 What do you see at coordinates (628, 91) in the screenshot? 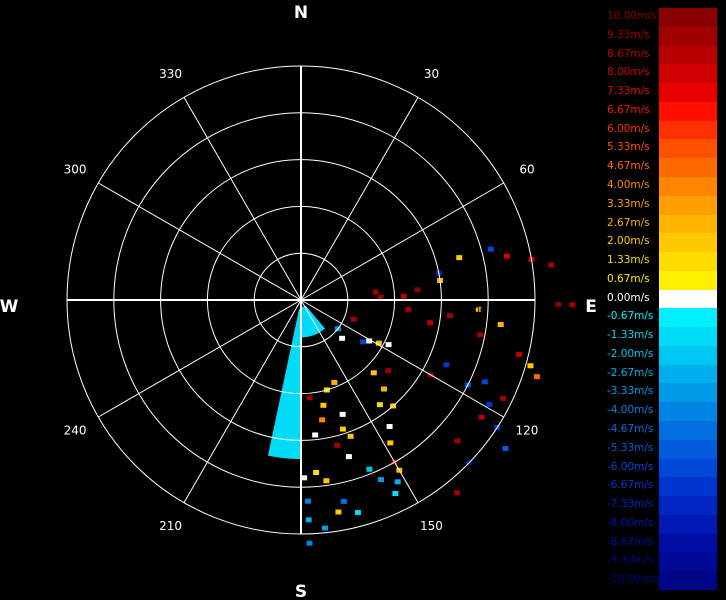
I see `legend-label: 7.33m/s` at bounding box center [628, 91].